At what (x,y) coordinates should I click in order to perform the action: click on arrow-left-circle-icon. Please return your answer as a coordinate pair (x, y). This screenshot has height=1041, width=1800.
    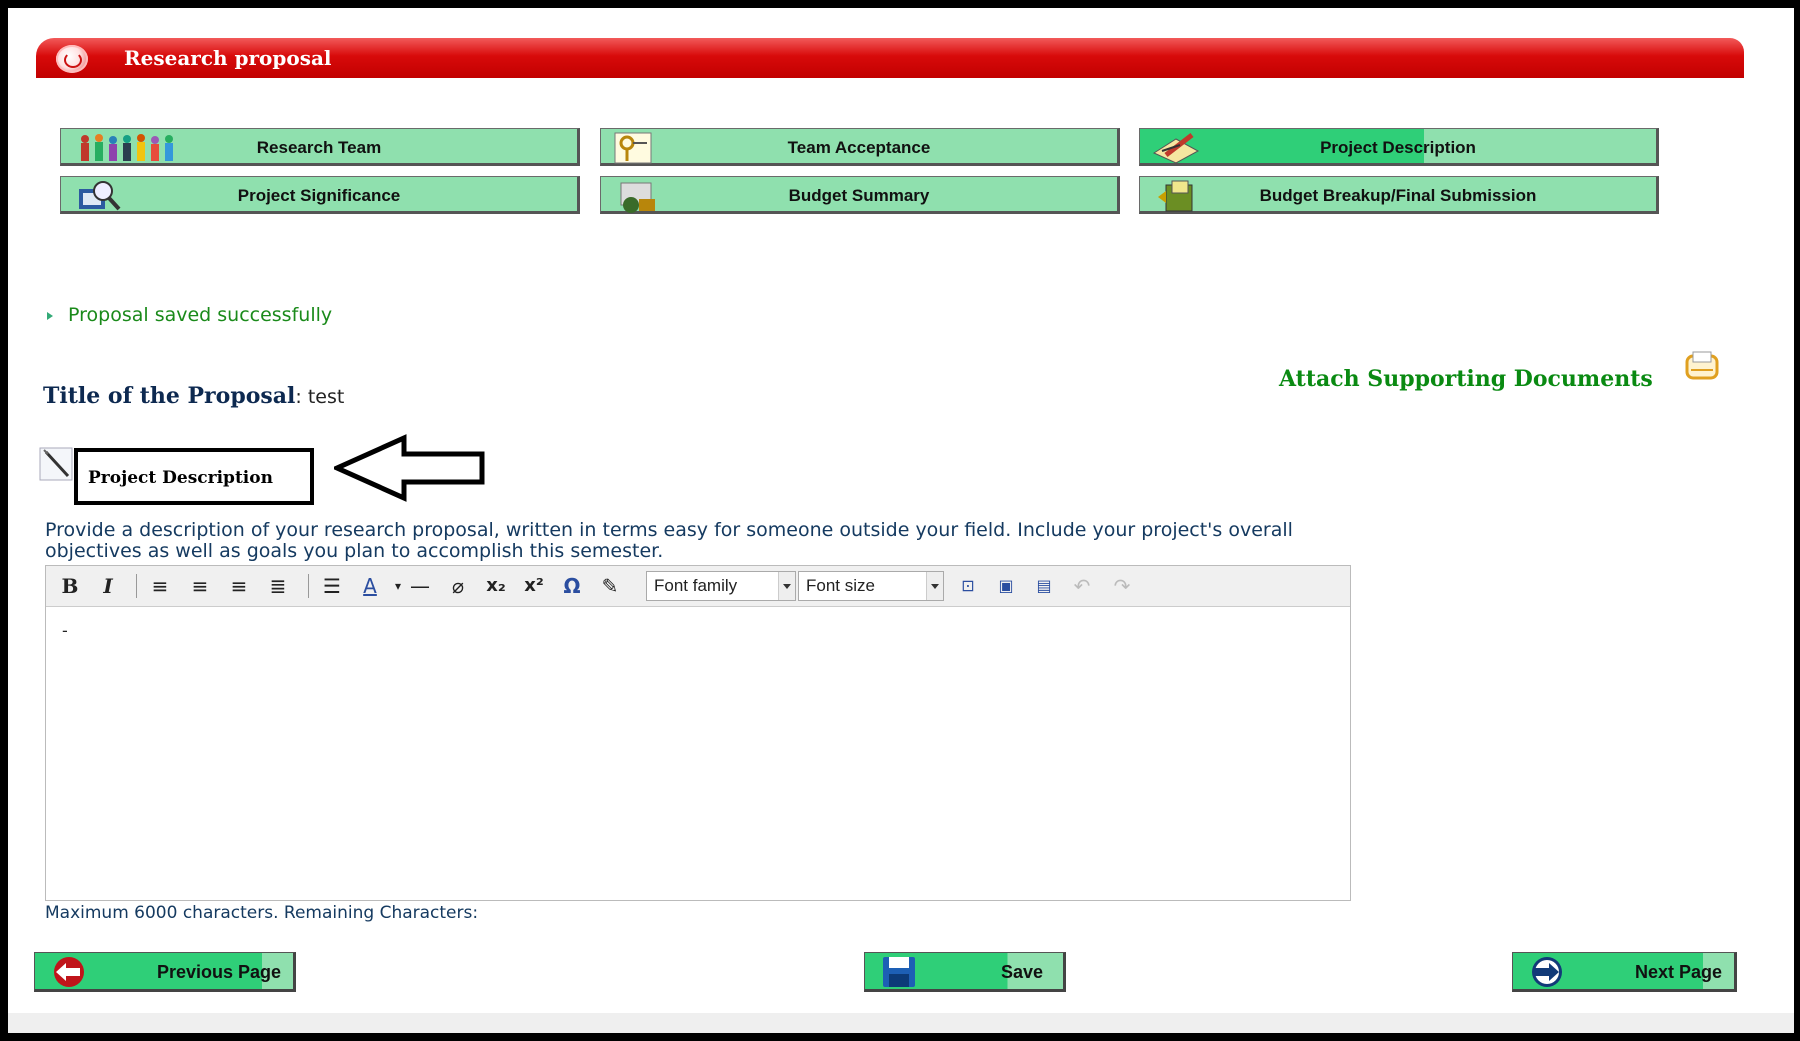
    Looking at the image, I should click on (69, 972).